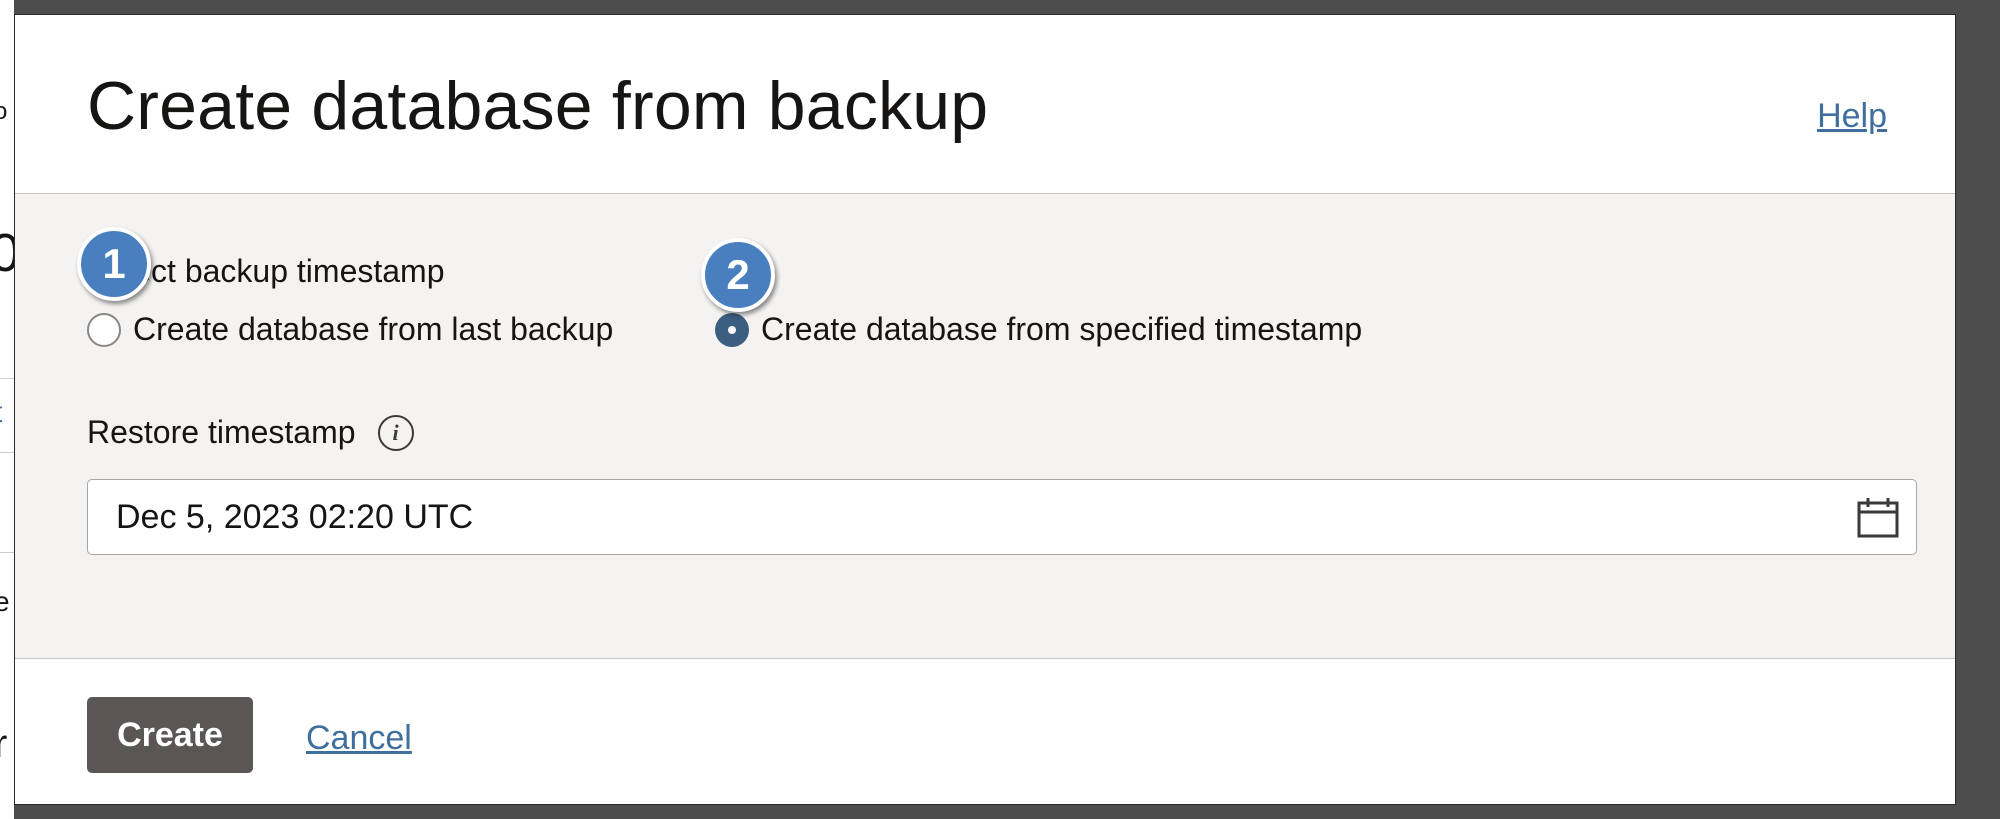 The image size is (2000, 819). What do you see at coordinates (395, 432) in the screenshot?
I see `info-icon: i` at bounding box center [395, 432].